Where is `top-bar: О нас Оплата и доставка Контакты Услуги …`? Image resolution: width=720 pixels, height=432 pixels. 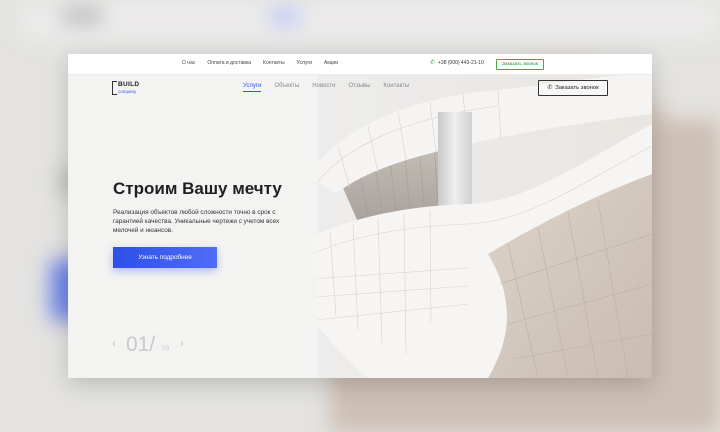
top-bar: О нас Оплата и доставка Контакты Услуги … is located at coordinates (360, 64).